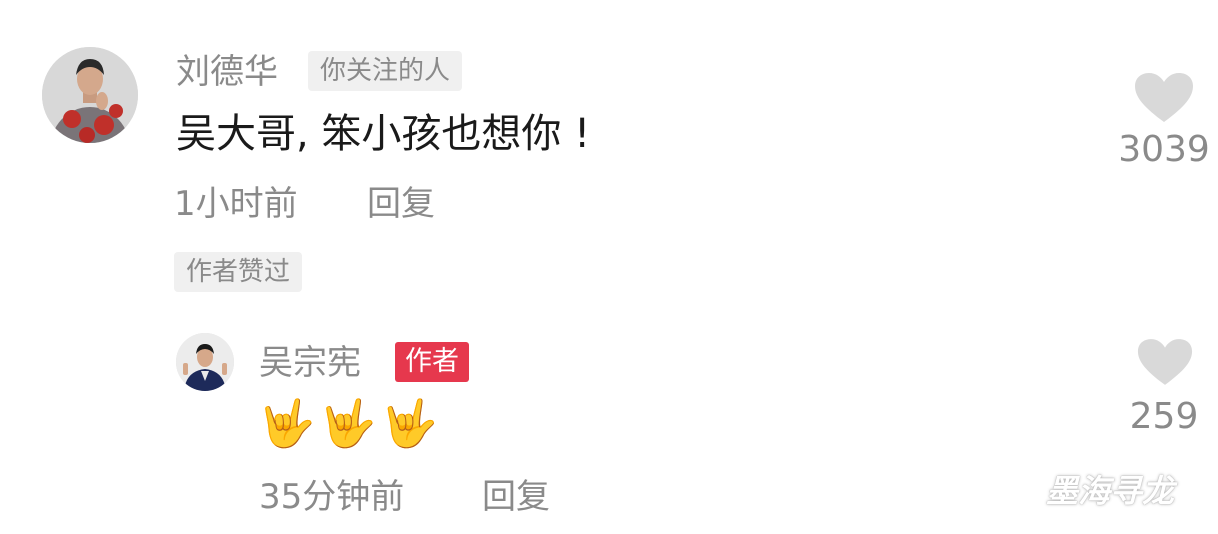 This screenshot has height=534, width=1218. Describe the element at coordinates (1110, 491) in the screenshot. I see `watermark: 墨海寻龙` at that location.